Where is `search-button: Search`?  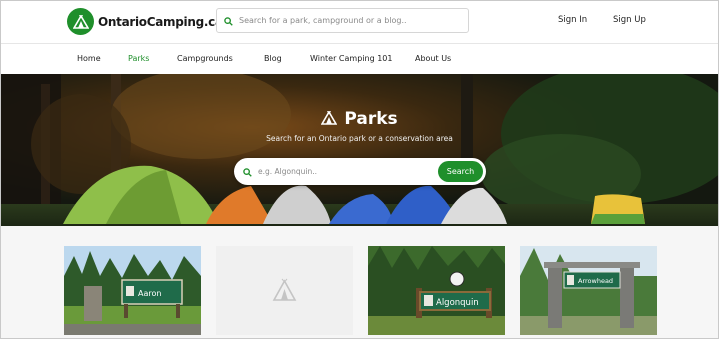
search-button: Search is located at coordinates (460, 171).